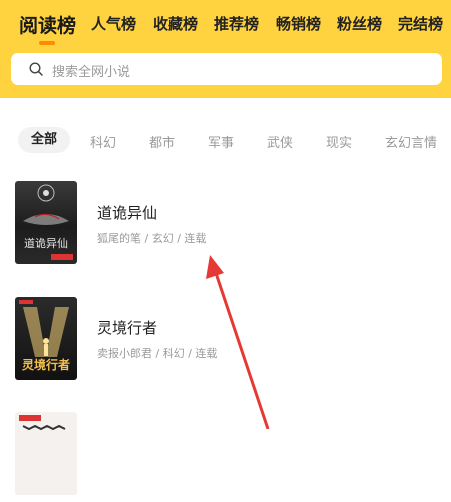 The height and width of the screenshot is (502, 451). I want to click on book-meta: 狐尾的笔 / 玄幻 / 连载, so click(152, 238).